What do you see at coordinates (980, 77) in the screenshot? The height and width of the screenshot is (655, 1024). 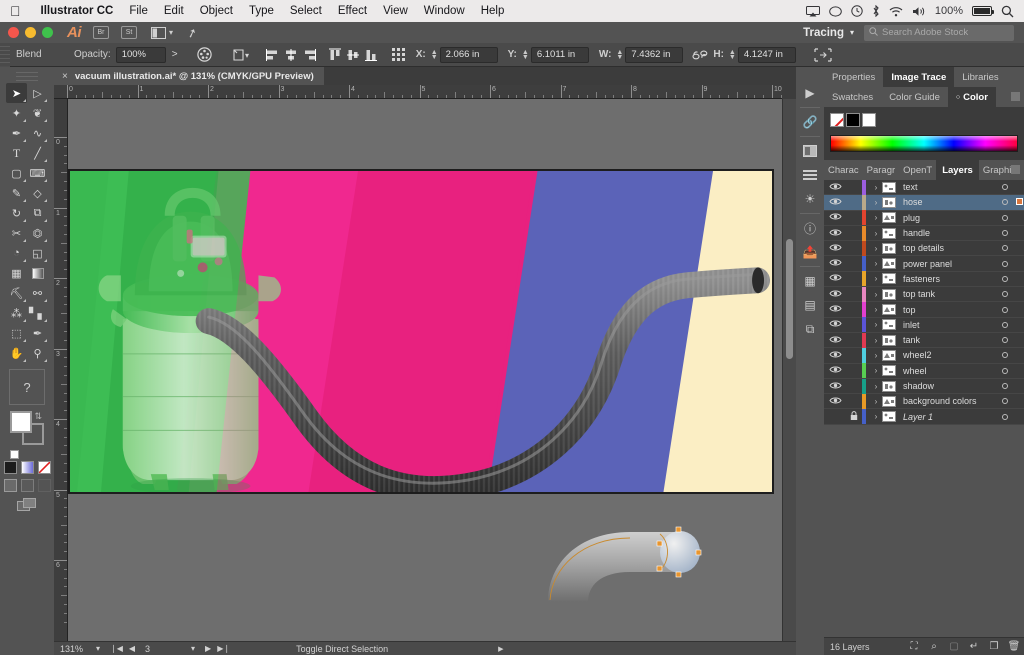 I see `tab-libraries: Libraries` at bounding box center [980, 77].